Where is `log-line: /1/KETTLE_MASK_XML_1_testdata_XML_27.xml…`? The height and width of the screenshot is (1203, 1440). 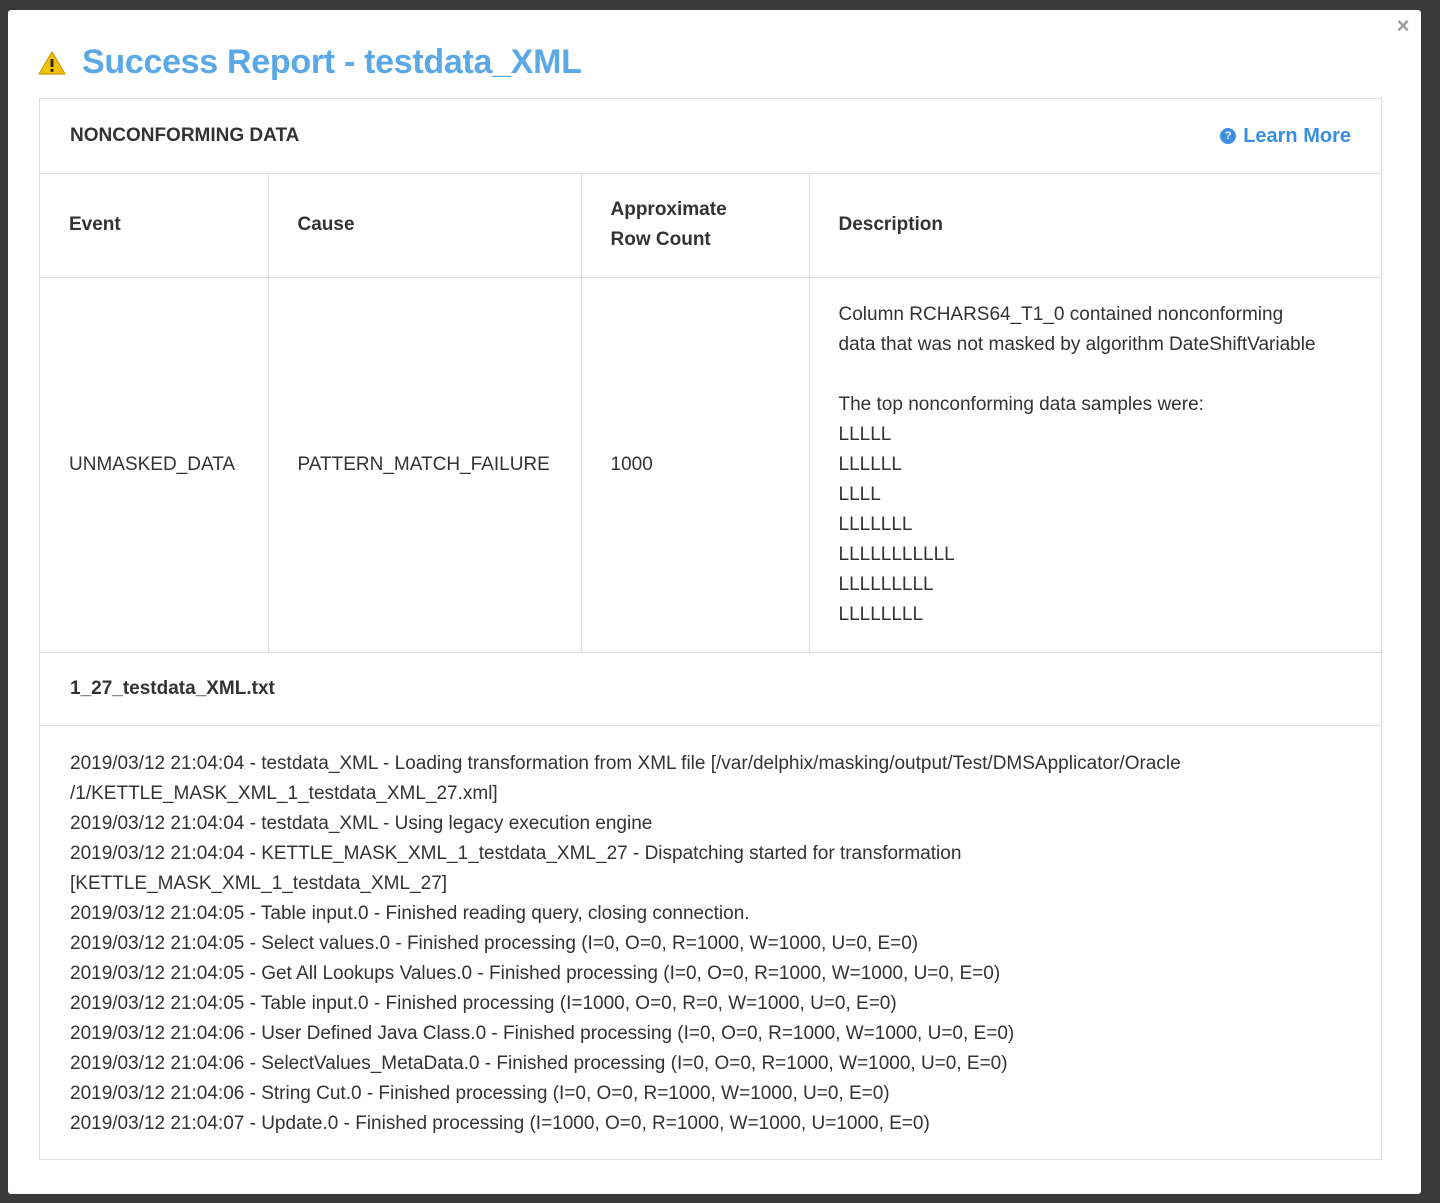 log-line: /1/KETTLE_MASK_XML_1_testdata_XML_27.xml… is located at coordinates (284, 793).